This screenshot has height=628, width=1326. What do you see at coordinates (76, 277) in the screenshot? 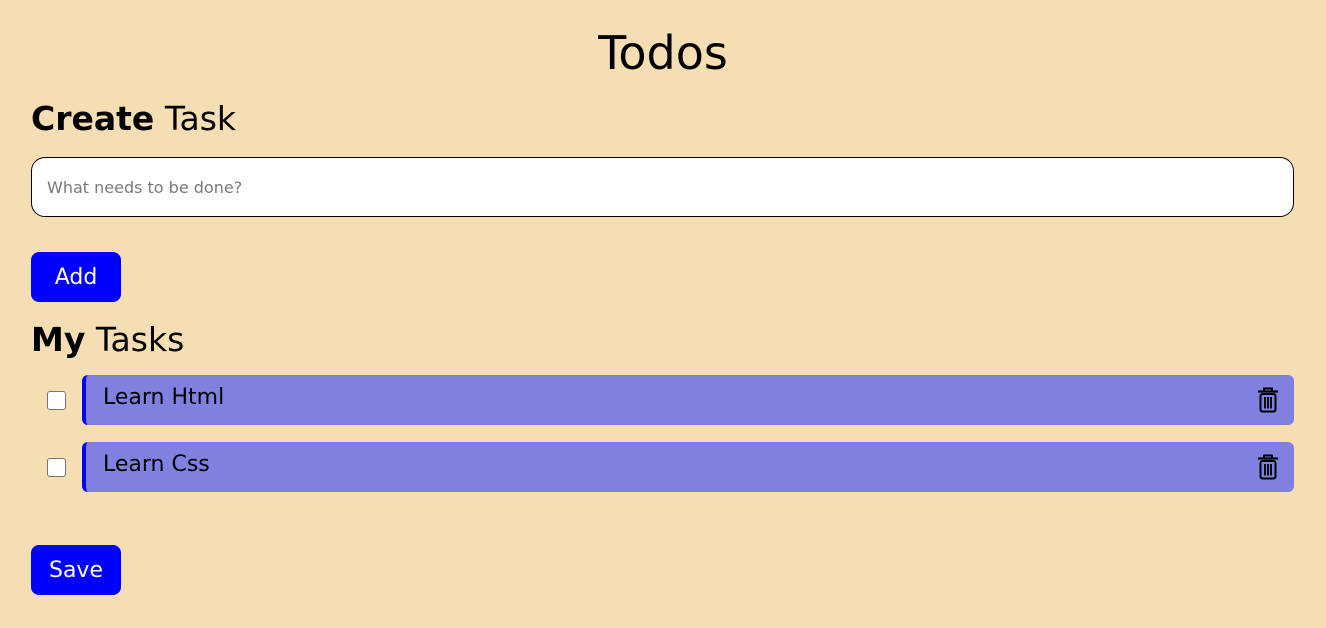
I see `add-button: Add` at bounding box center [76, 277].